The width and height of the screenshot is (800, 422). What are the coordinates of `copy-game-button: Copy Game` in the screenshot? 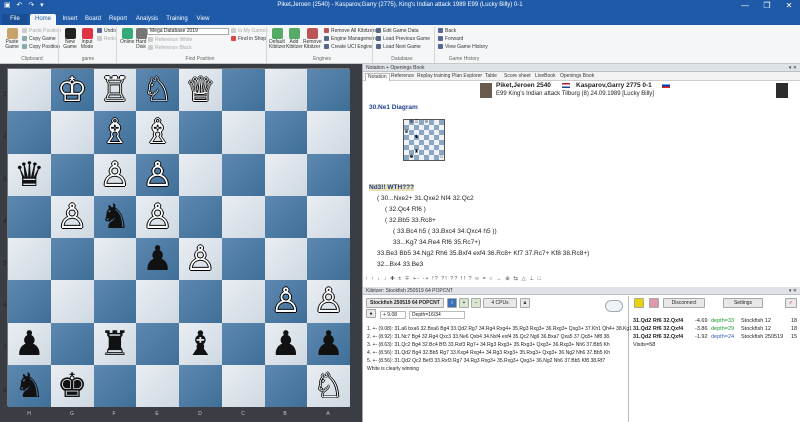 It's located at (39, 39).